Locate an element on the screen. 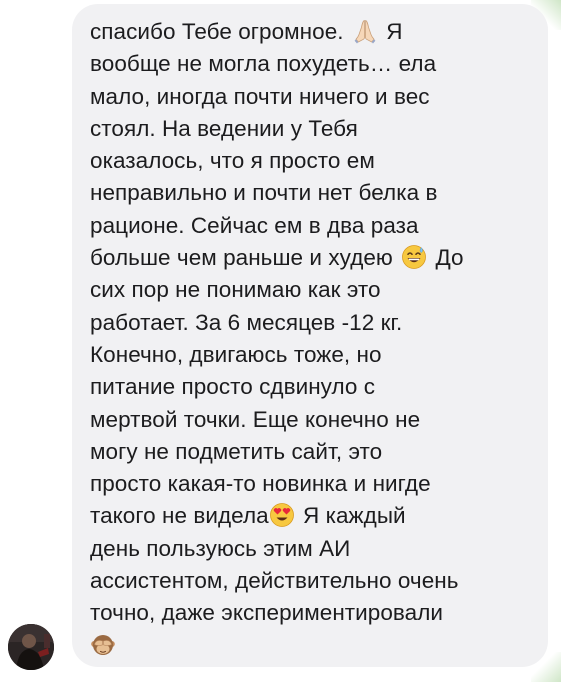 This screenshot has width=561, height=682. message-line: оказалось, что я просто ем is located at coordinates (232, 161).